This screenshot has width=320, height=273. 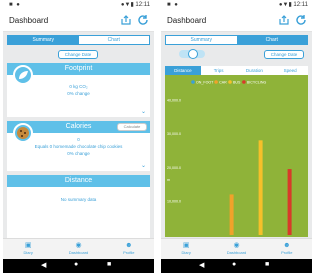 I want to click on toggle-switch, so click(x=192, y=54).